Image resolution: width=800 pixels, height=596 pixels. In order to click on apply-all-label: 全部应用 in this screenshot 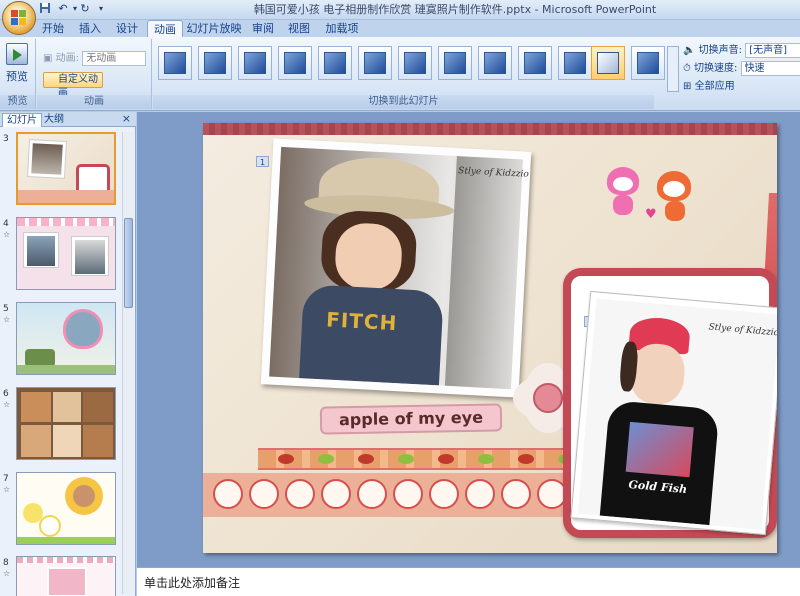, I will do `click(714, 86)`.